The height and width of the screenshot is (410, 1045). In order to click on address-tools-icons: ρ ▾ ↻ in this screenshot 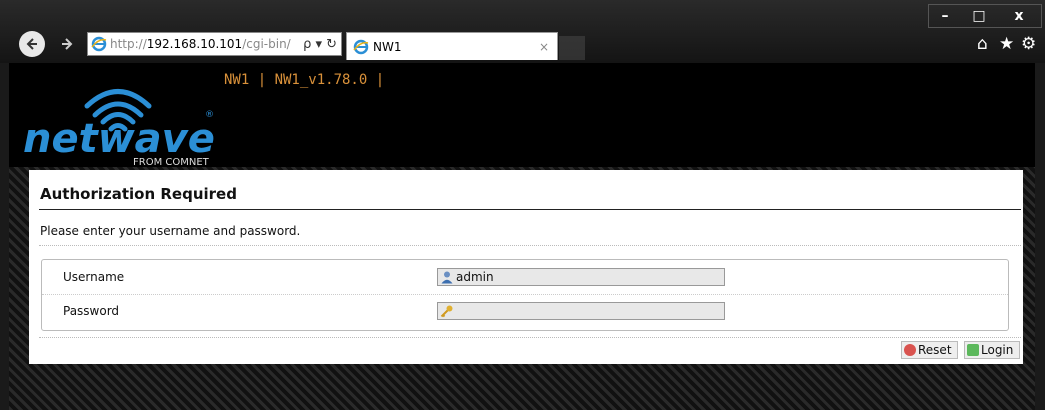, I will do `click(322, 44)`.